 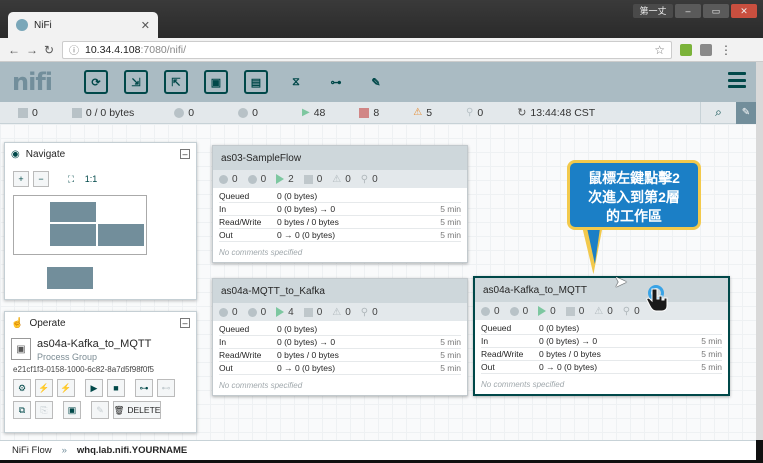 I want to click on process-group-stats: 0 0 0 0 ⚠ 0 ⚲ 0, so click(x=601, y=311).